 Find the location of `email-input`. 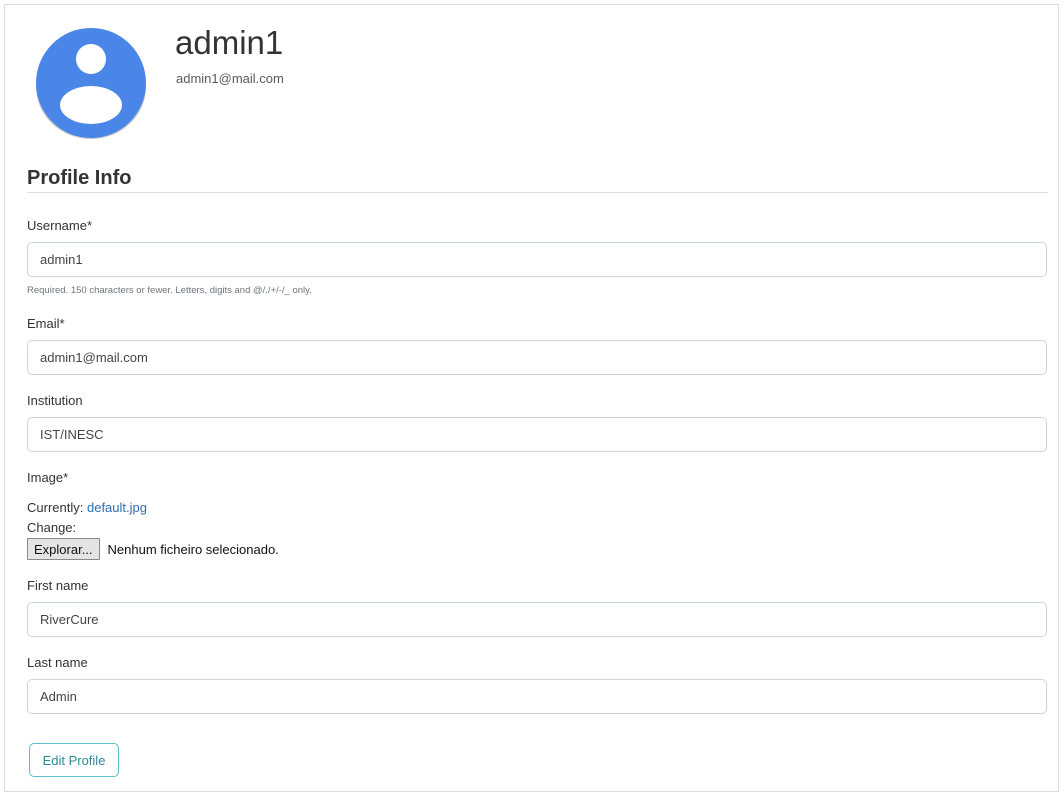

email-input is located at coordinates (537, 357).